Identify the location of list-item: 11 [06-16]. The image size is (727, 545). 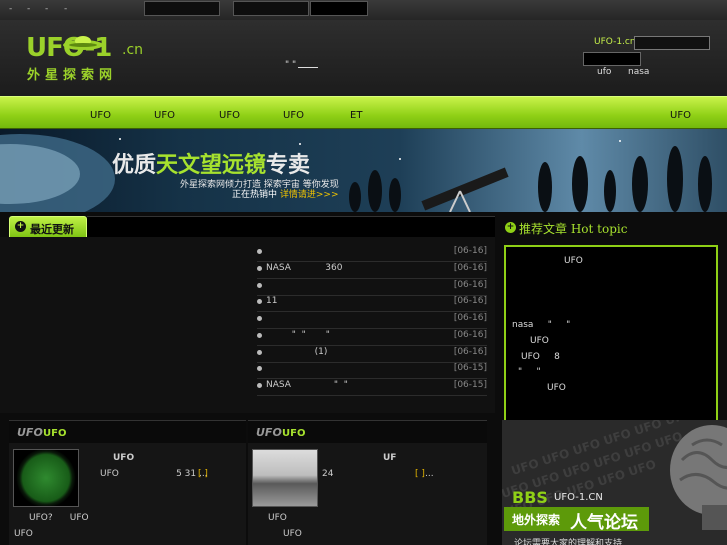
(372, 303).